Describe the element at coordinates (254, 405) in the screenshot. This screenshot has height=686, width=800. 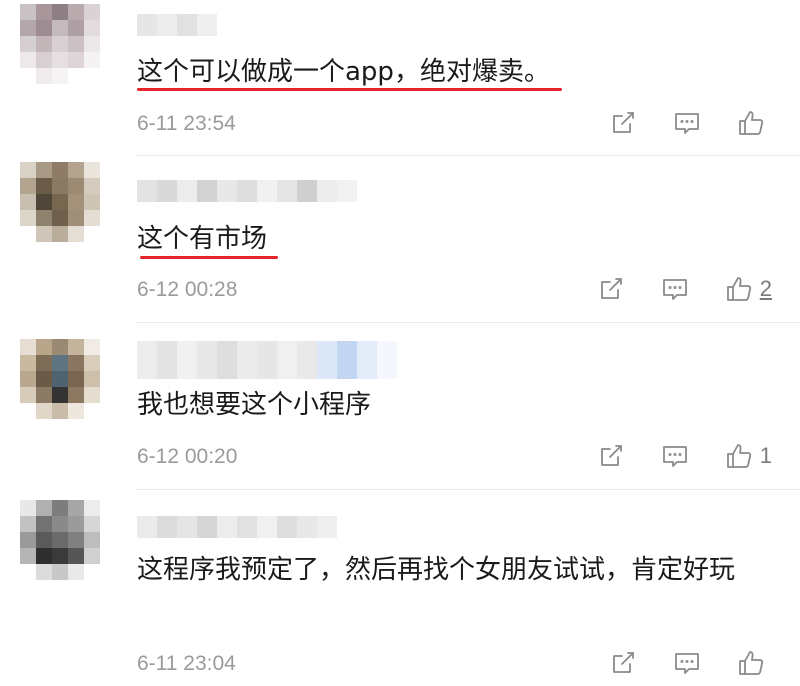
I see `comment-text: 我也想要这个小程序` at that location.